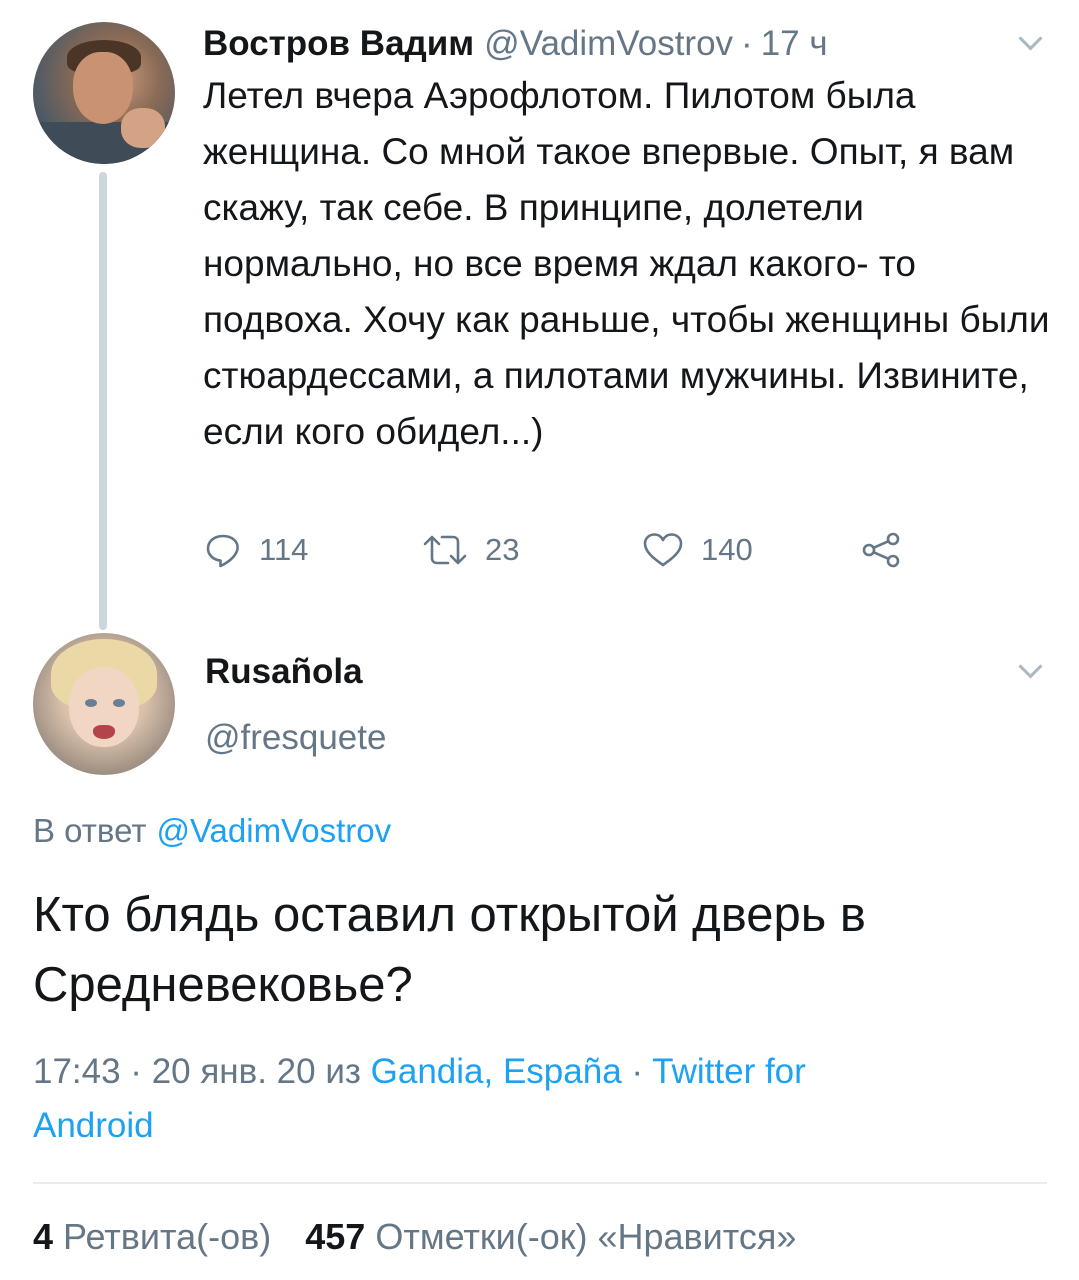 This screenshot has width=1079, height=1280. I want to click on reply-button: 114, so click(255, 550).